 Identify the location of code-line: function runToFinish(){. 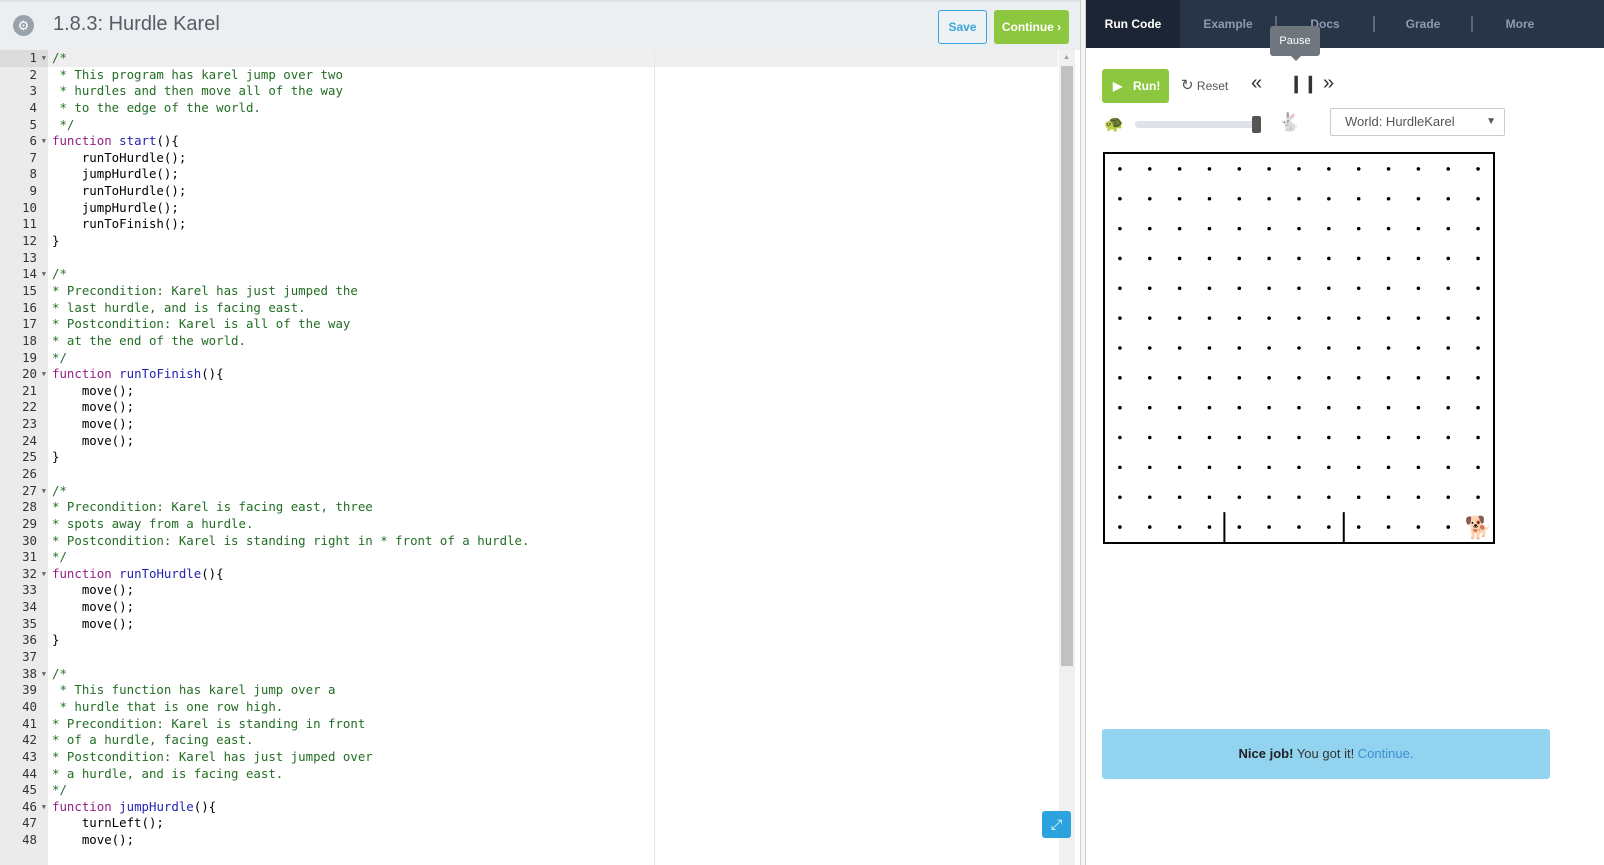
(553, 374).